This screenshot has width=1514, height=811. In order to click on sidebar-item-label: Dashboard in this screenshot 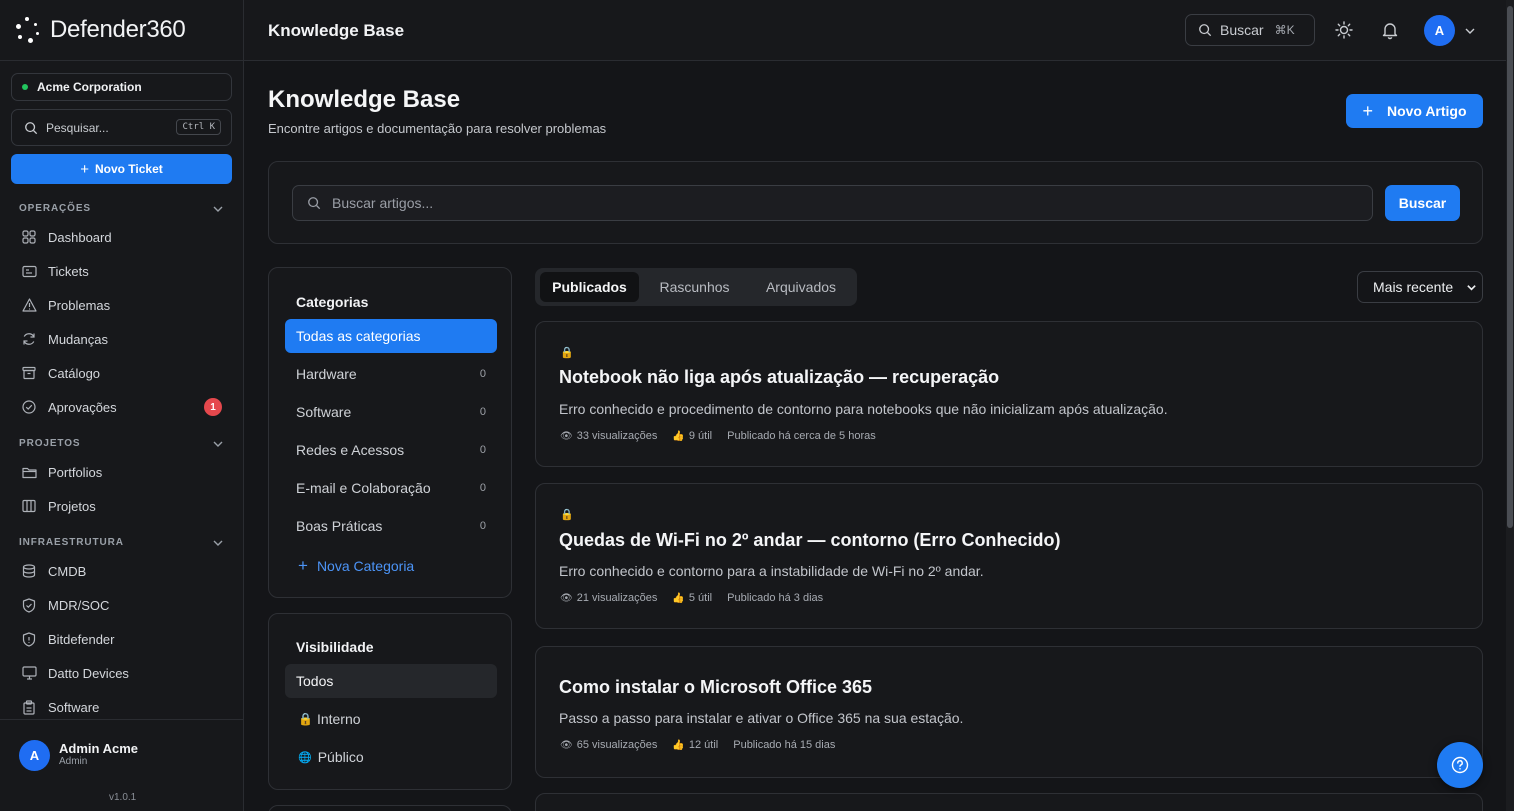, I will do `click(80, 237)`.